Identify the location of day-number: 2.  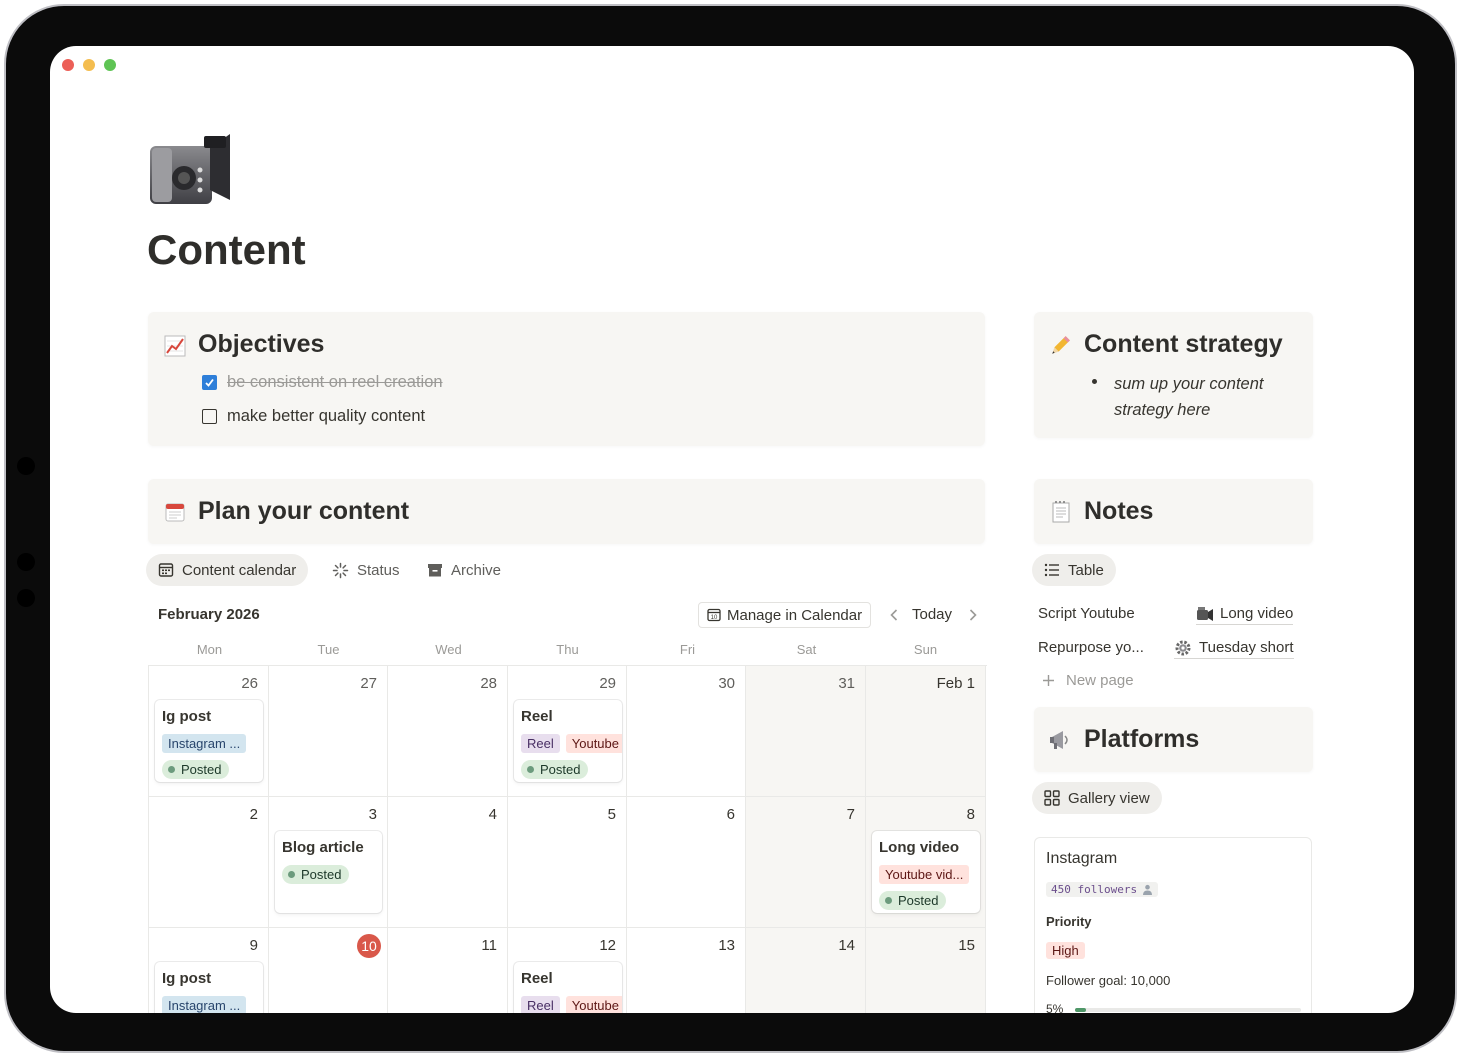
(253, 814).